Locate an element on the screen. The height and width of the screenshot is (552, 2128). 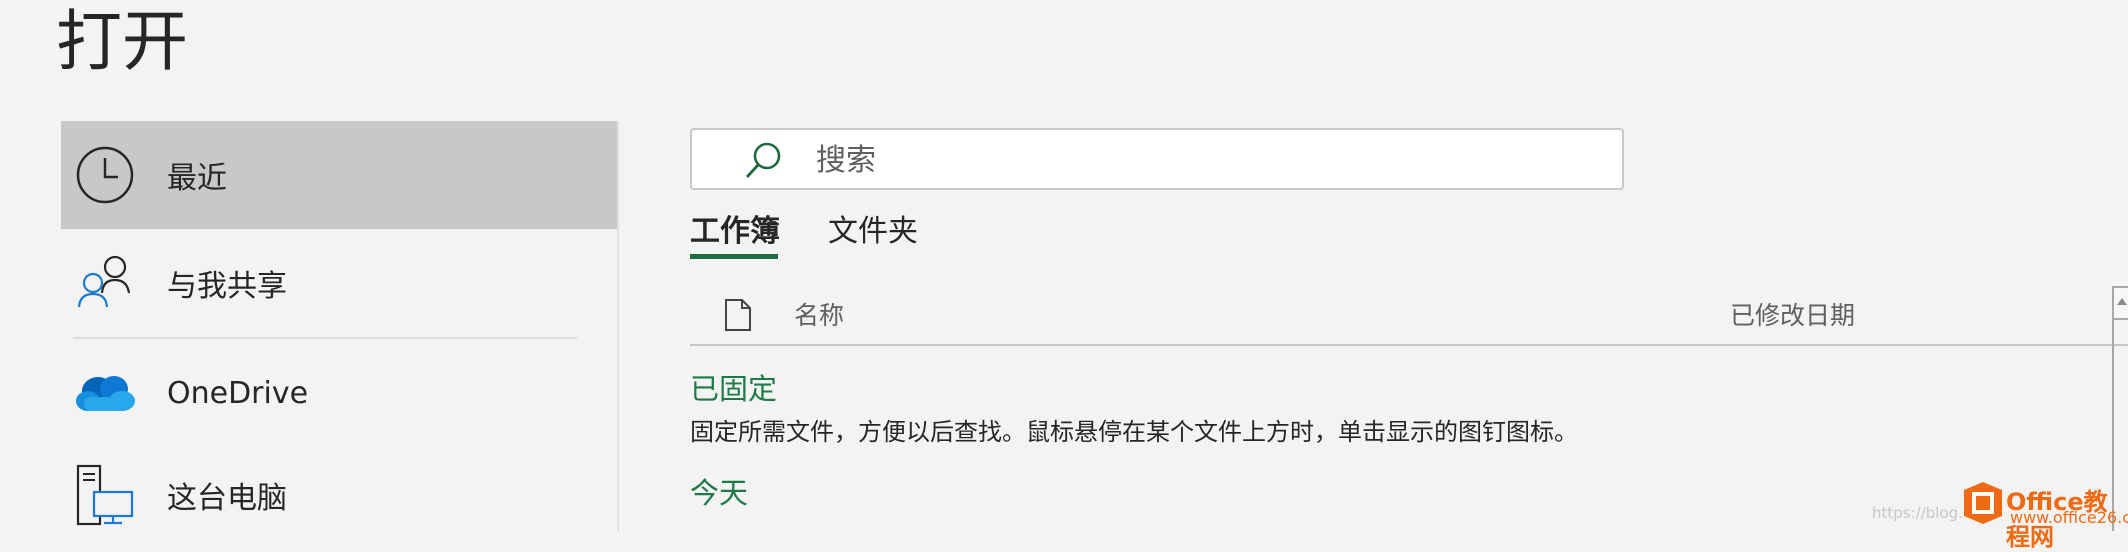
watermark-site: www.office26.com is located at coordinates (2069, 517).